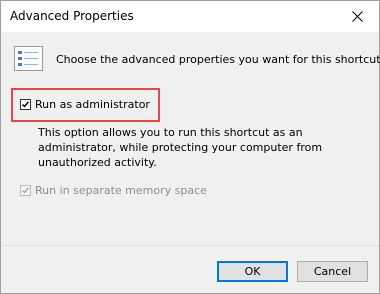 The image size is (380, 294). What do you see at coordinates (190, 245) in the screenshot?
I see `footer-divider` at bounding box center [190, 245].